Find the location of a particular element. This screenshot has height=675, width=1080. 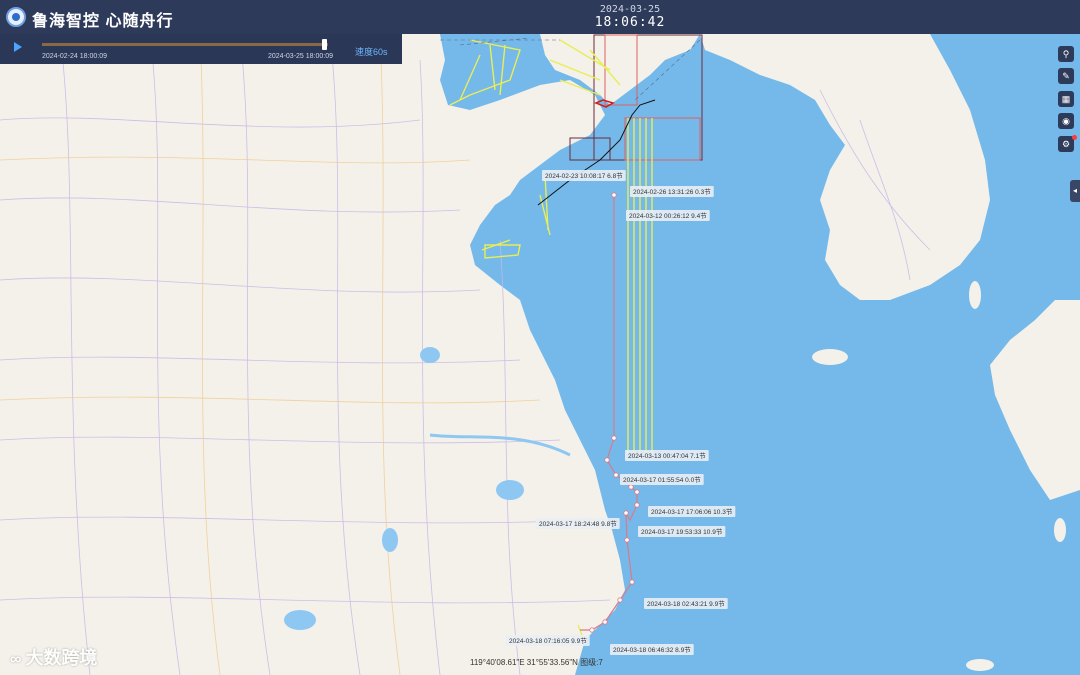

track-label: 2024-02-26 13:31:26 0.3节 is located at coordinates (672, 191).